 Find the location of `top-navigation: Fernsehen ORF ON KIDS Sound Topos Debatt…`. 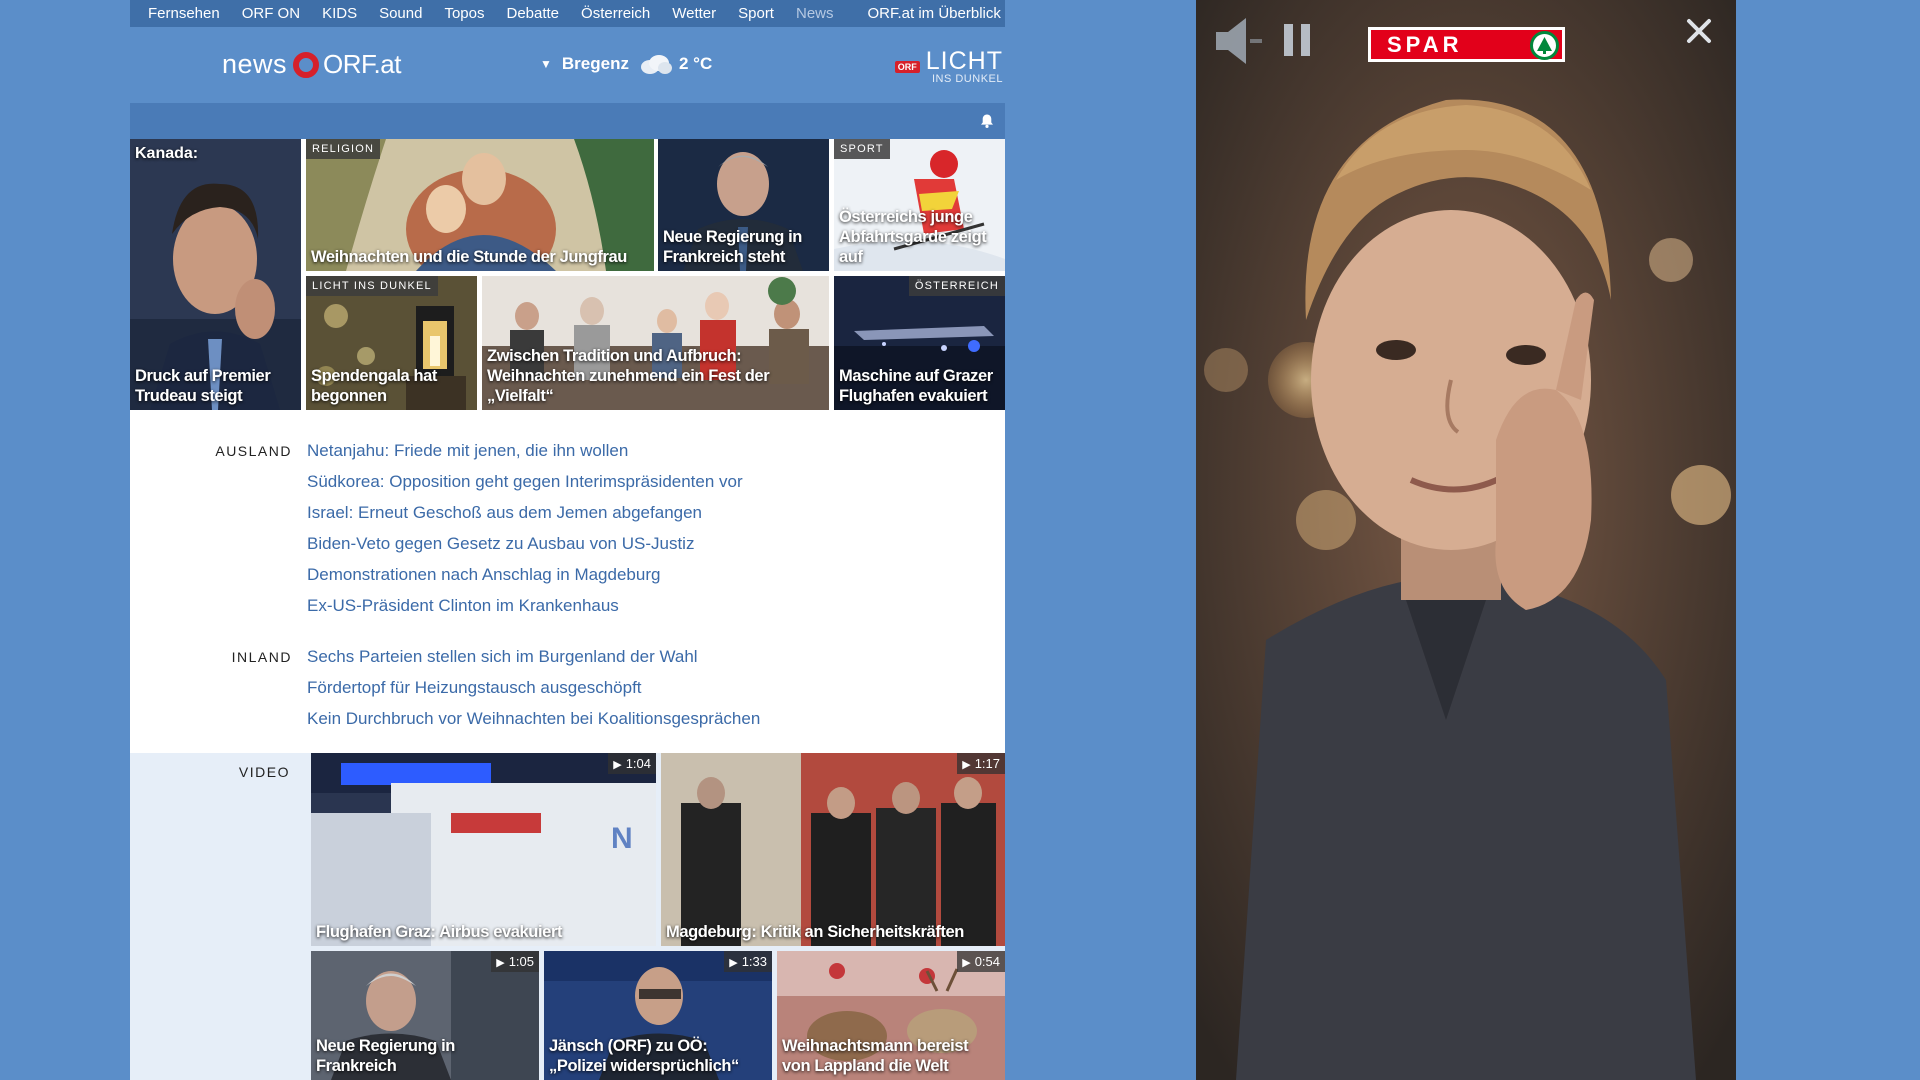

top-navigation: Fernsehen ORF ON KIDS Sound Topos Debatt… is located at coordinates (567, 13).